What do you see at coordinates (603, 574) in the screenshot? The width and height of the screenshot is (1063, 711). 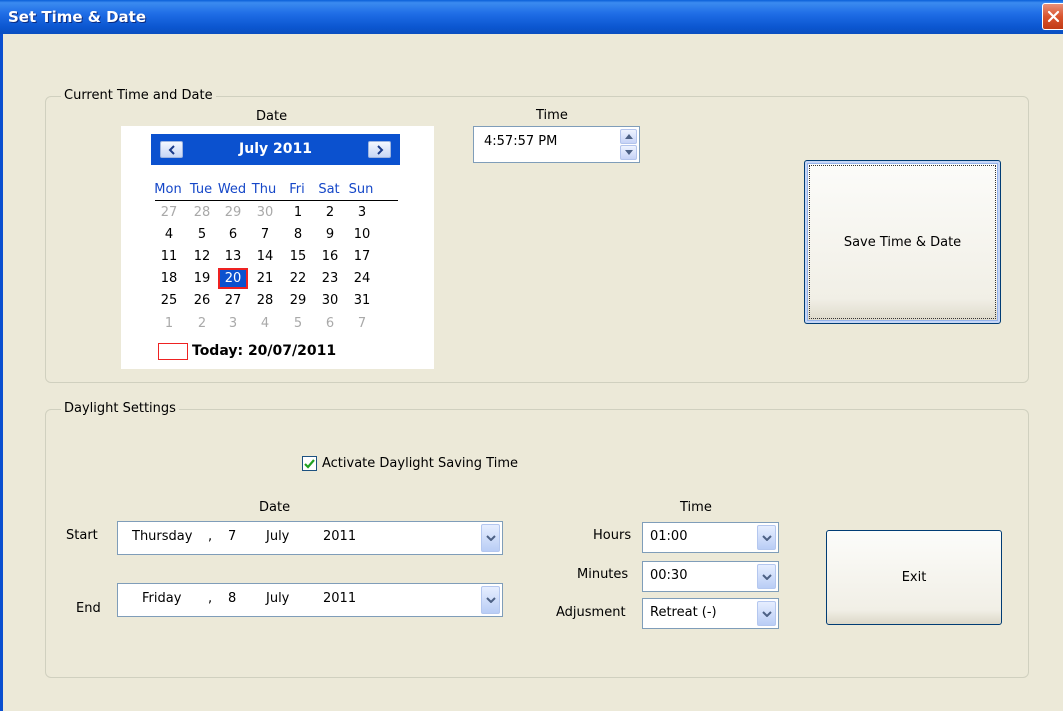 I see `minutes-label: Minutes` at bounding box center [603, 574].